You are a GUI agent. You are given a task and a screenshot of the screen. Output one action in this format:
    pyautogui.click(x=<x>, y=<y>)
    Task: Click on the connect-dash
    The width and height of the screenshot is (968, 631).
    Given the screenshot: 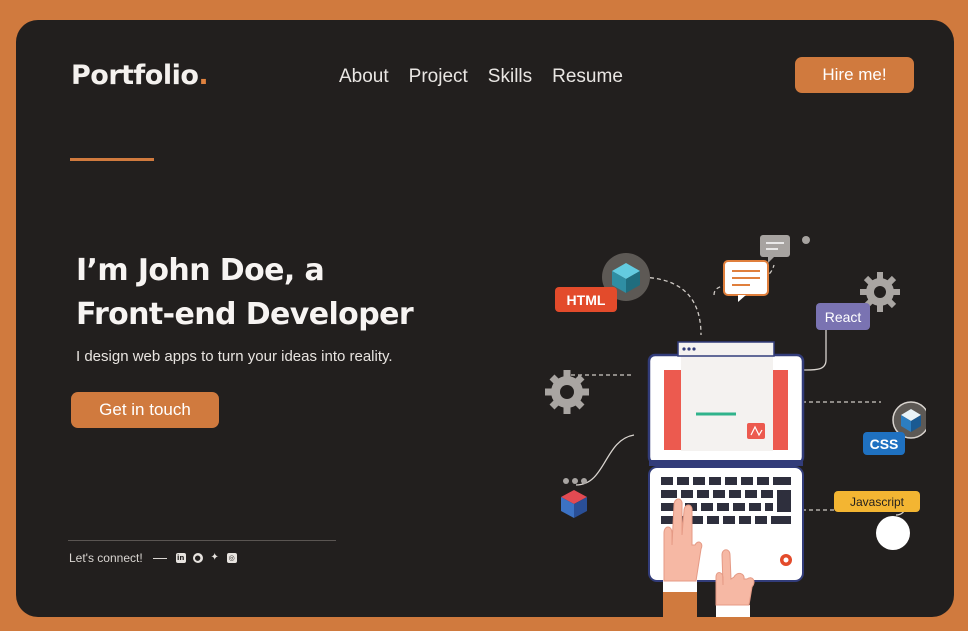 What is the action you would take?
    pyautogui.click(x=159, y=558)
    